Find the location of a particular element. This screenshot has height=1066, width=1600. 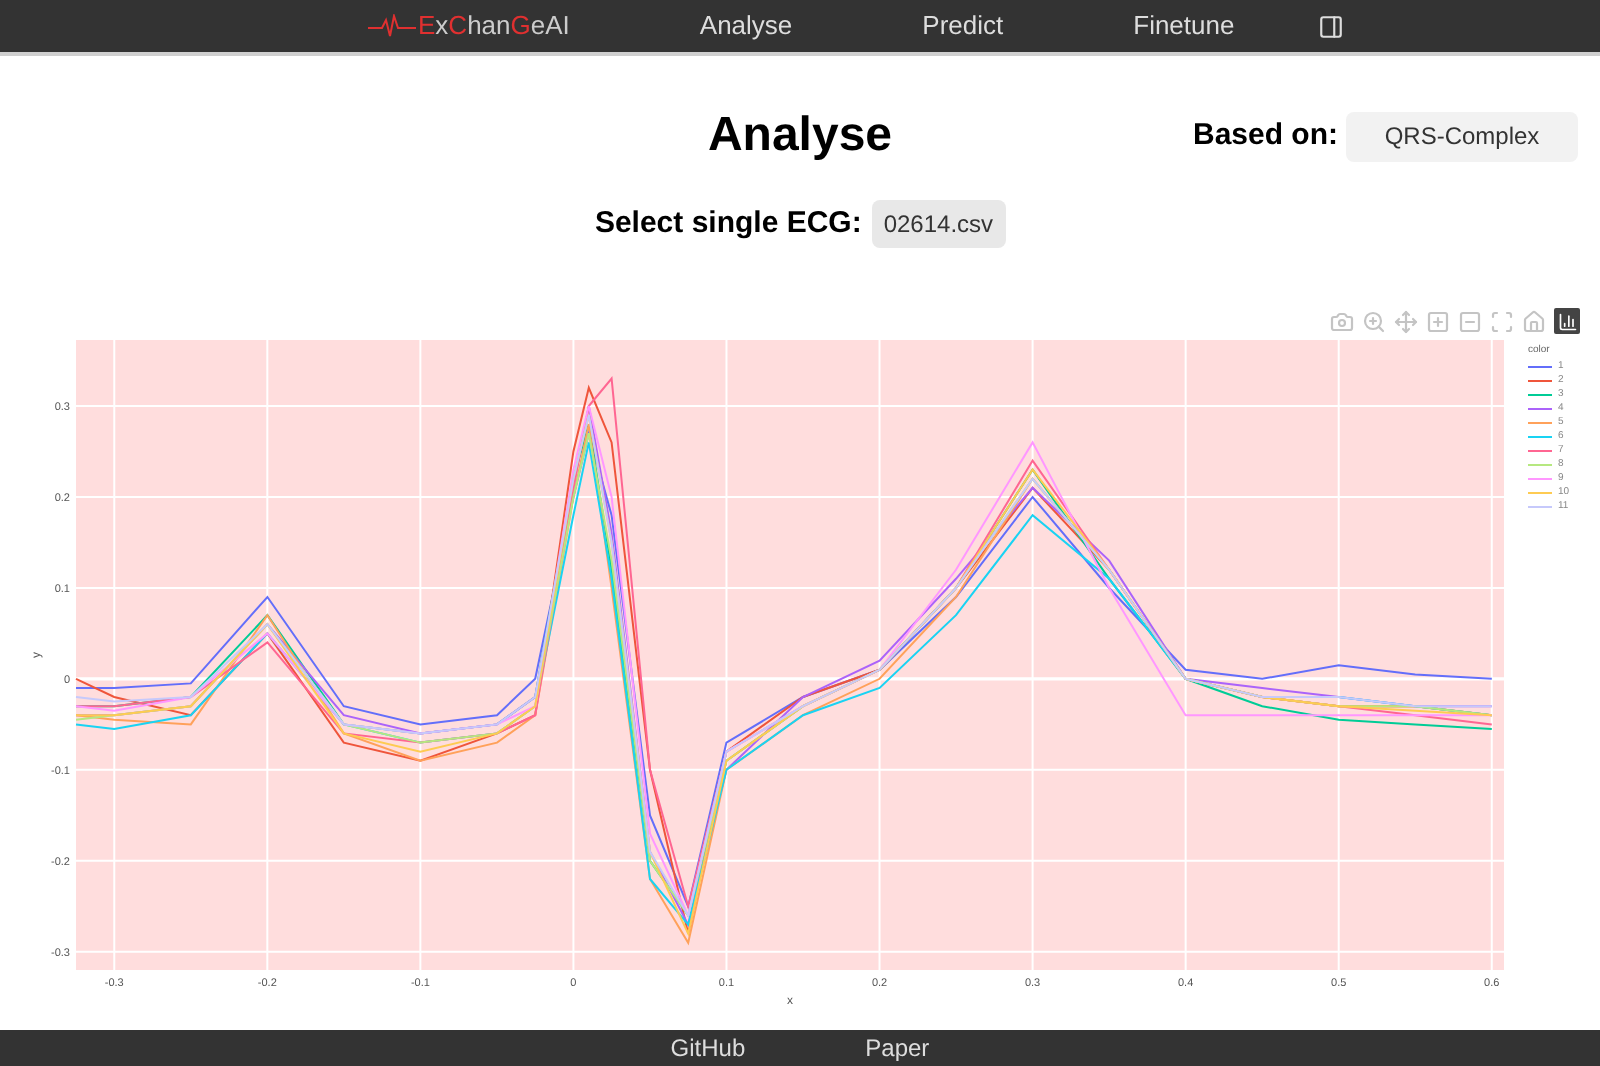

pan-icon is located at coordinates (1406, 321).